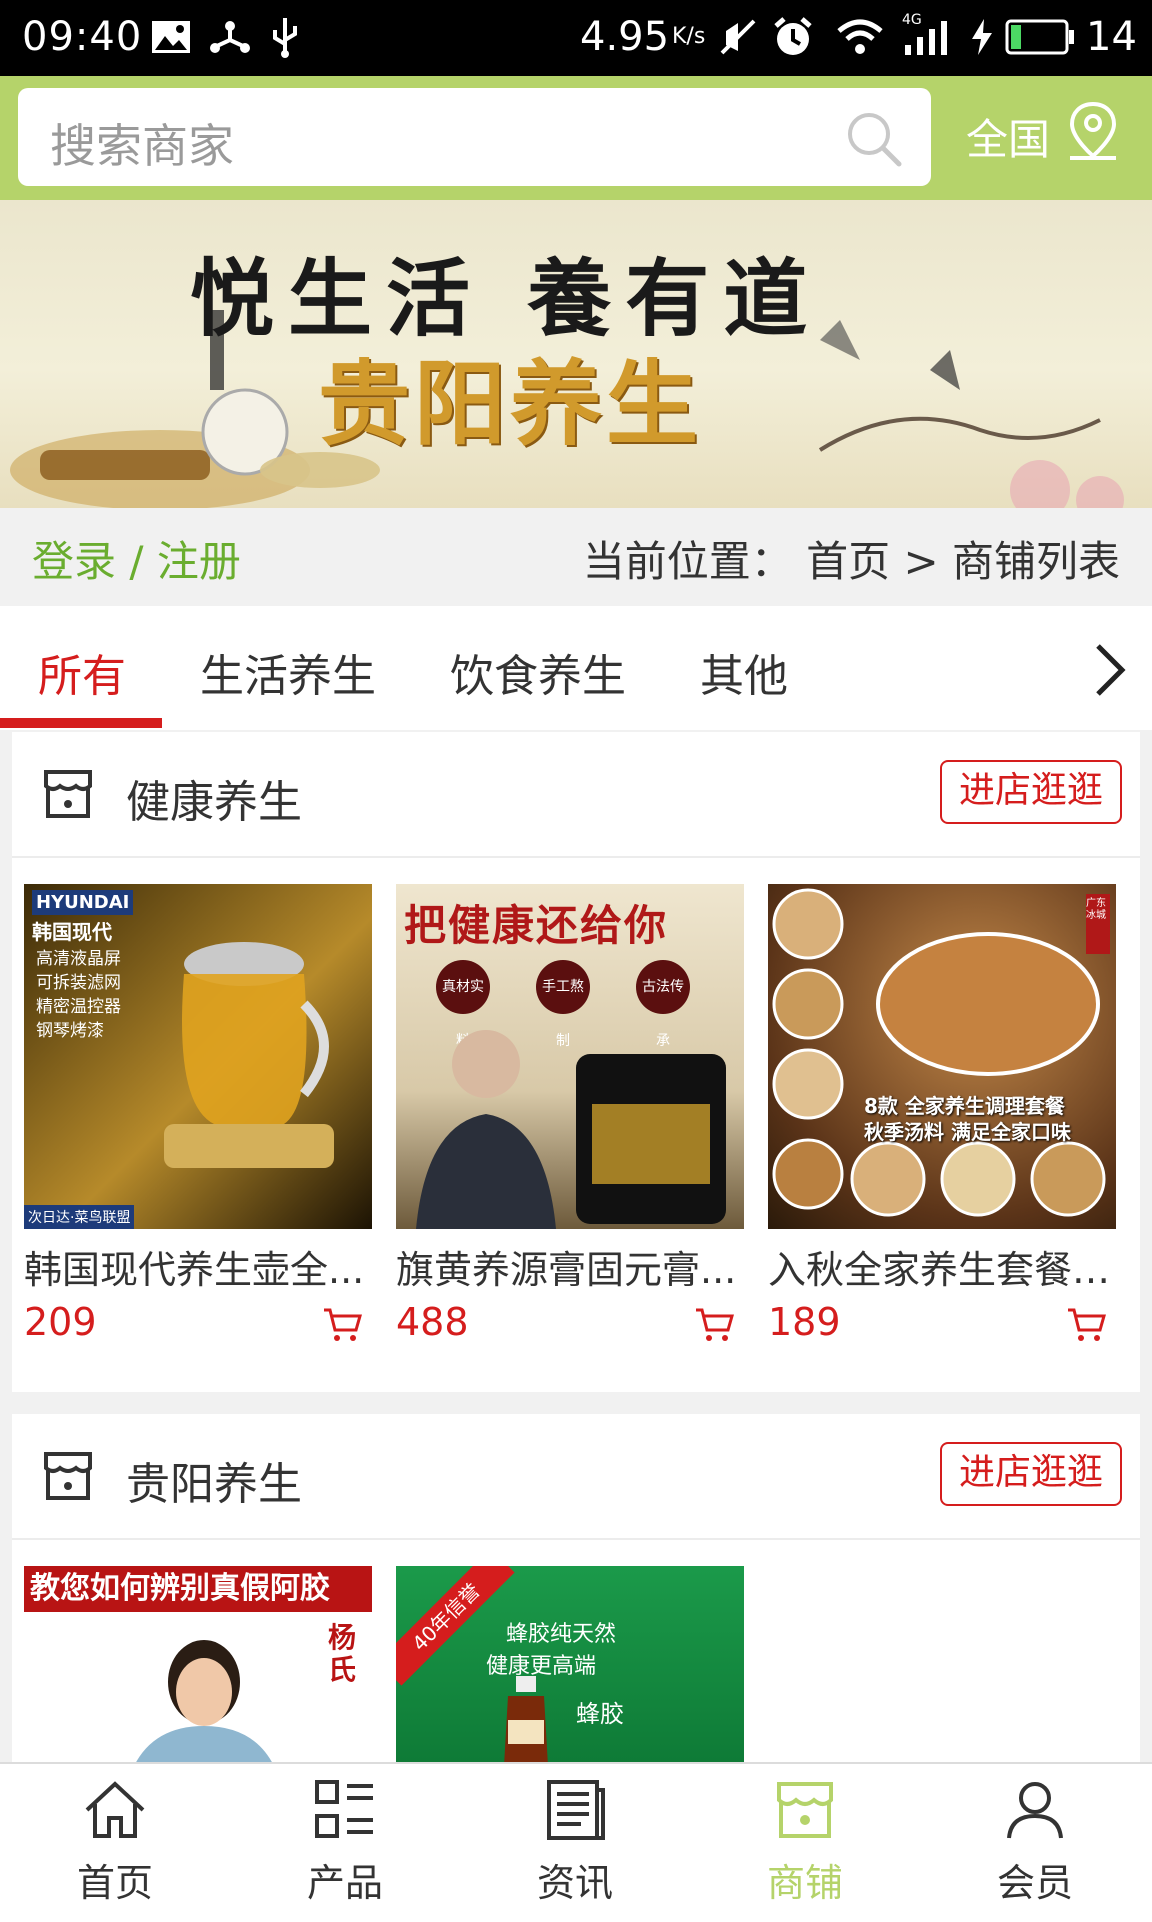 The width and height of the screenshot is (1152, 1922). Describe the element at coordinates (70, 1031) in the screenshot. I see `product-image-text: 钢琴烤漆` at that location.